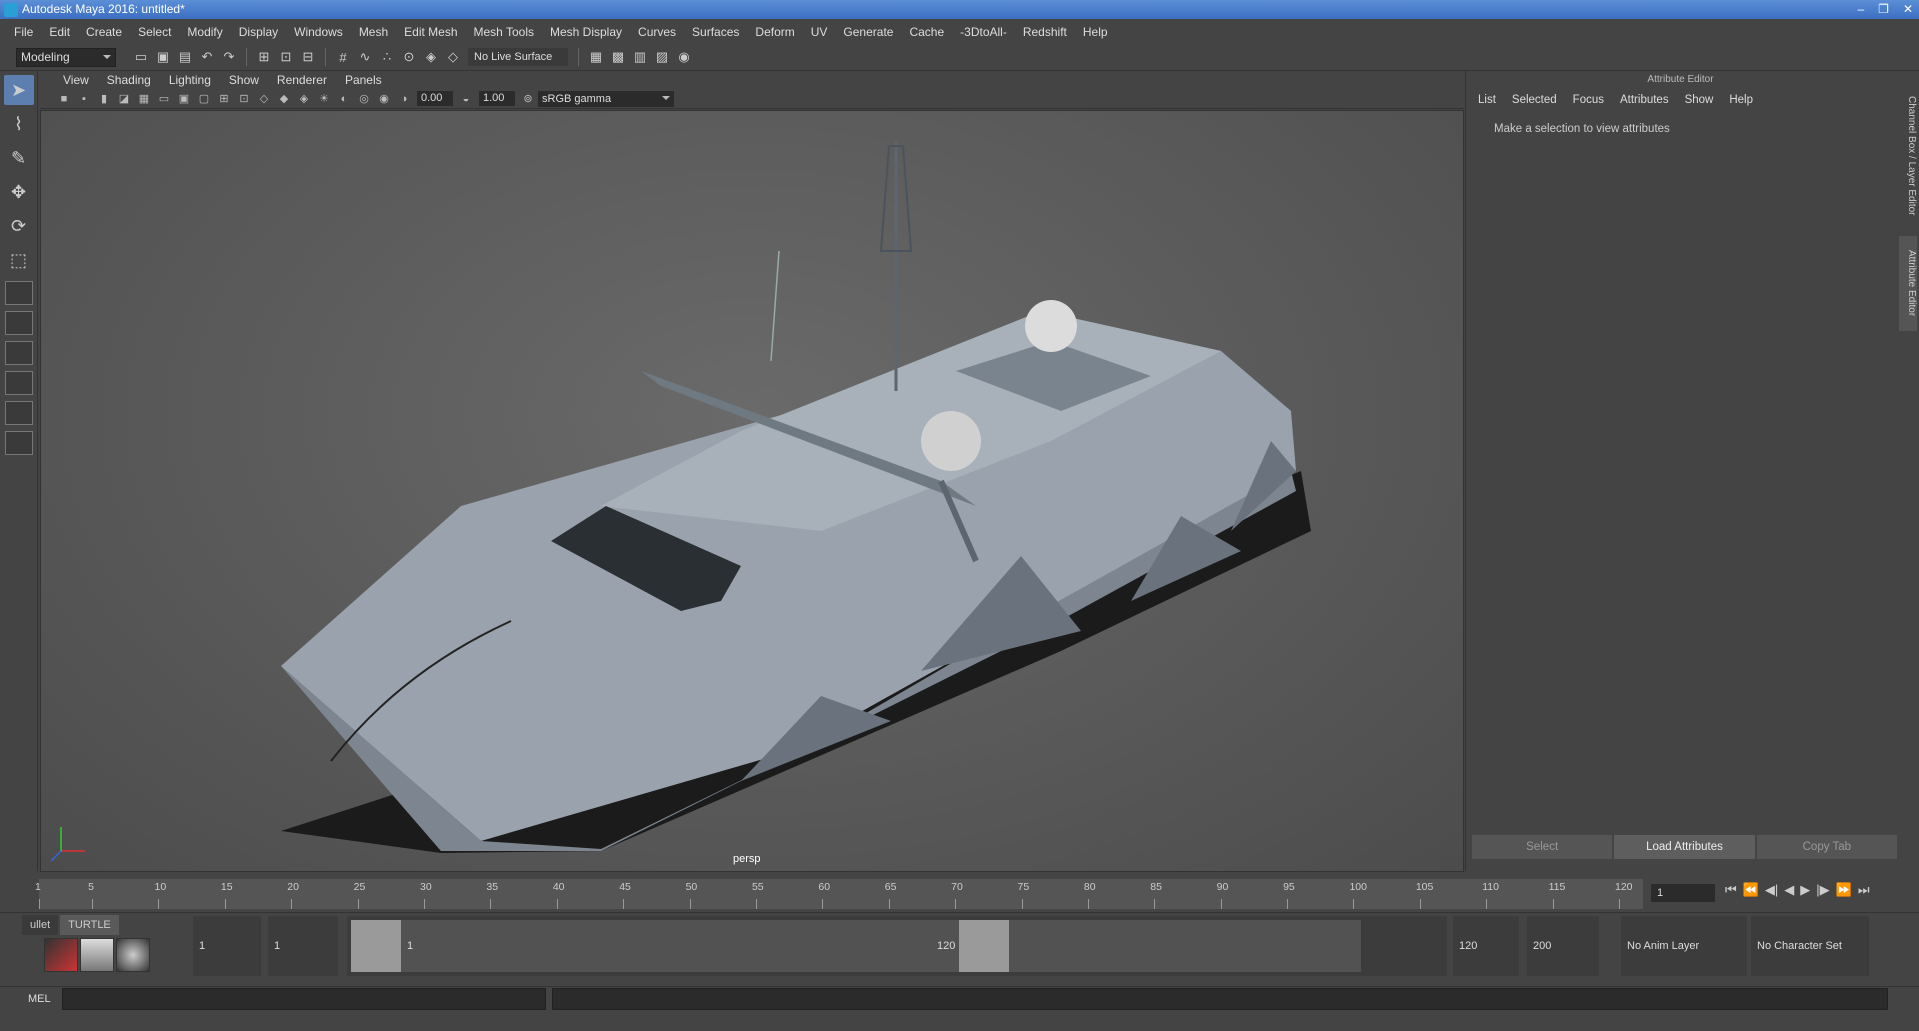 The height and width of the screenshot is (1031, 1919). What do you see at coordinates (376, 946) in the screenshot?
I see `range-start-handle` at bounding box center [376, 946].